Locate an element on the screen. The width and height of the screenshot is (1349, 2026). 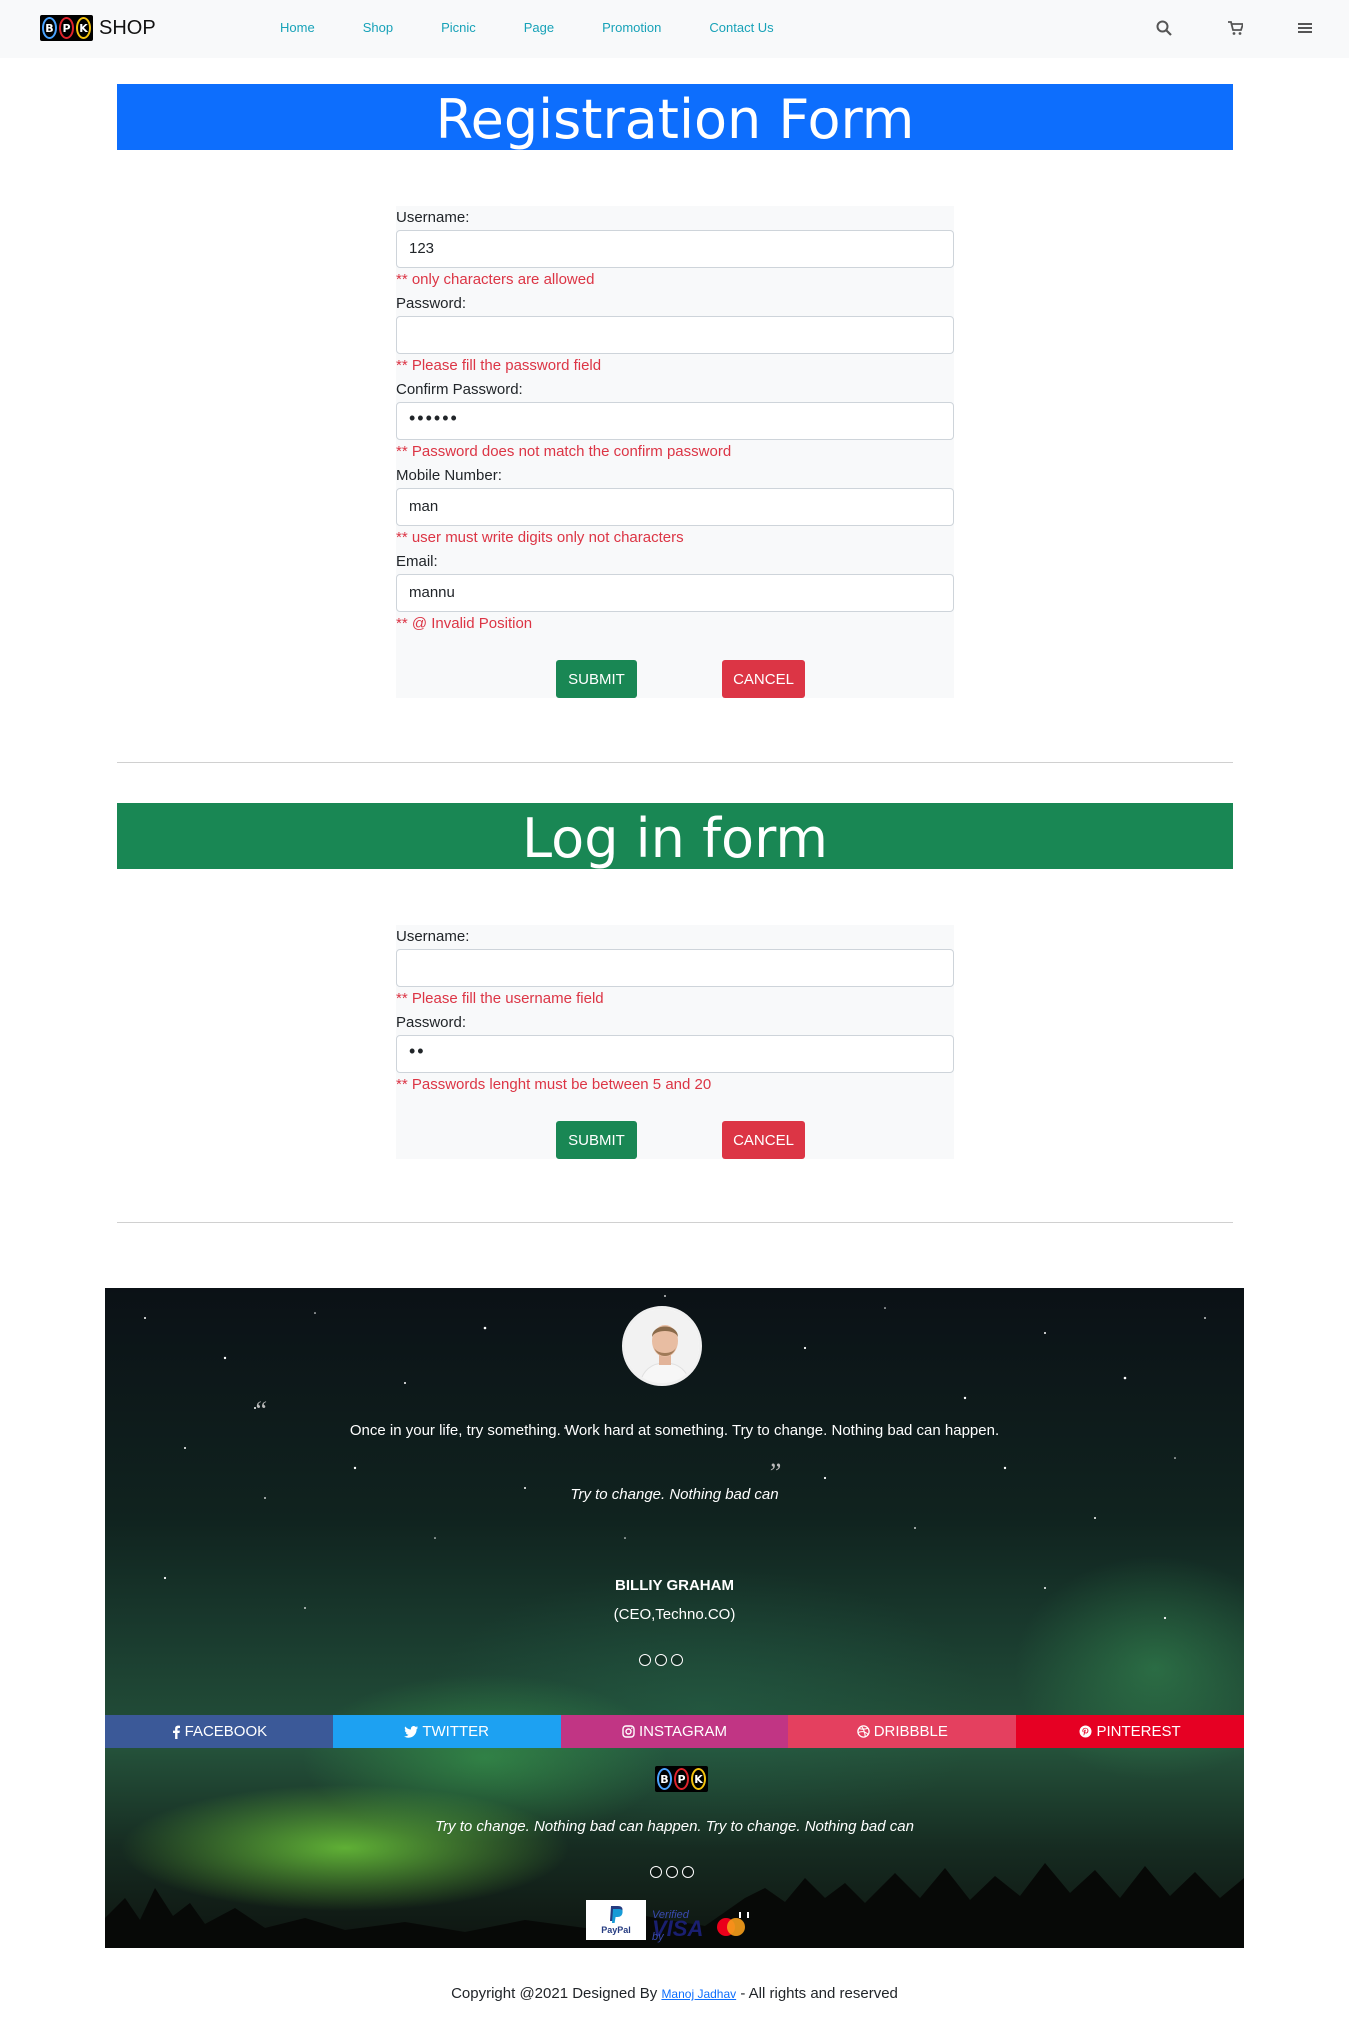
brand: B P K SHOP is located at coordinates (98, 28).